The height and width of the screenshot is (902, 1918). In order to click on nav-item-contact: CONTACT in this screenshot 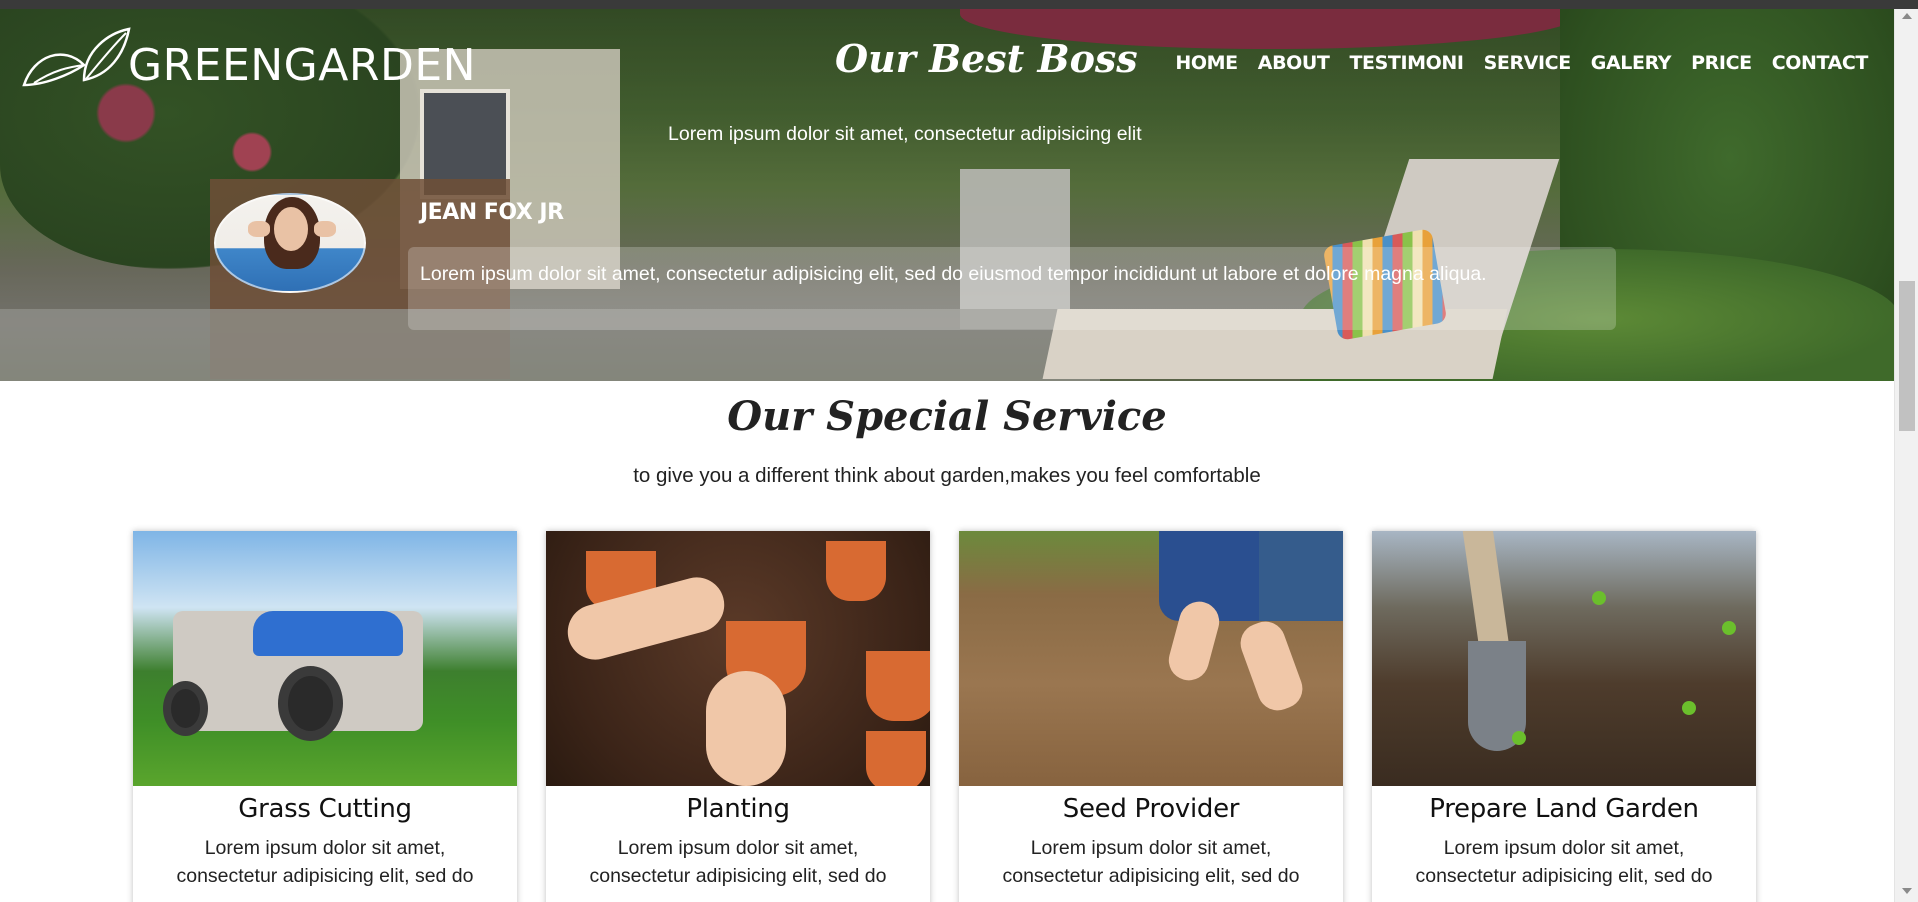, I will do `click(1820, 63)`.